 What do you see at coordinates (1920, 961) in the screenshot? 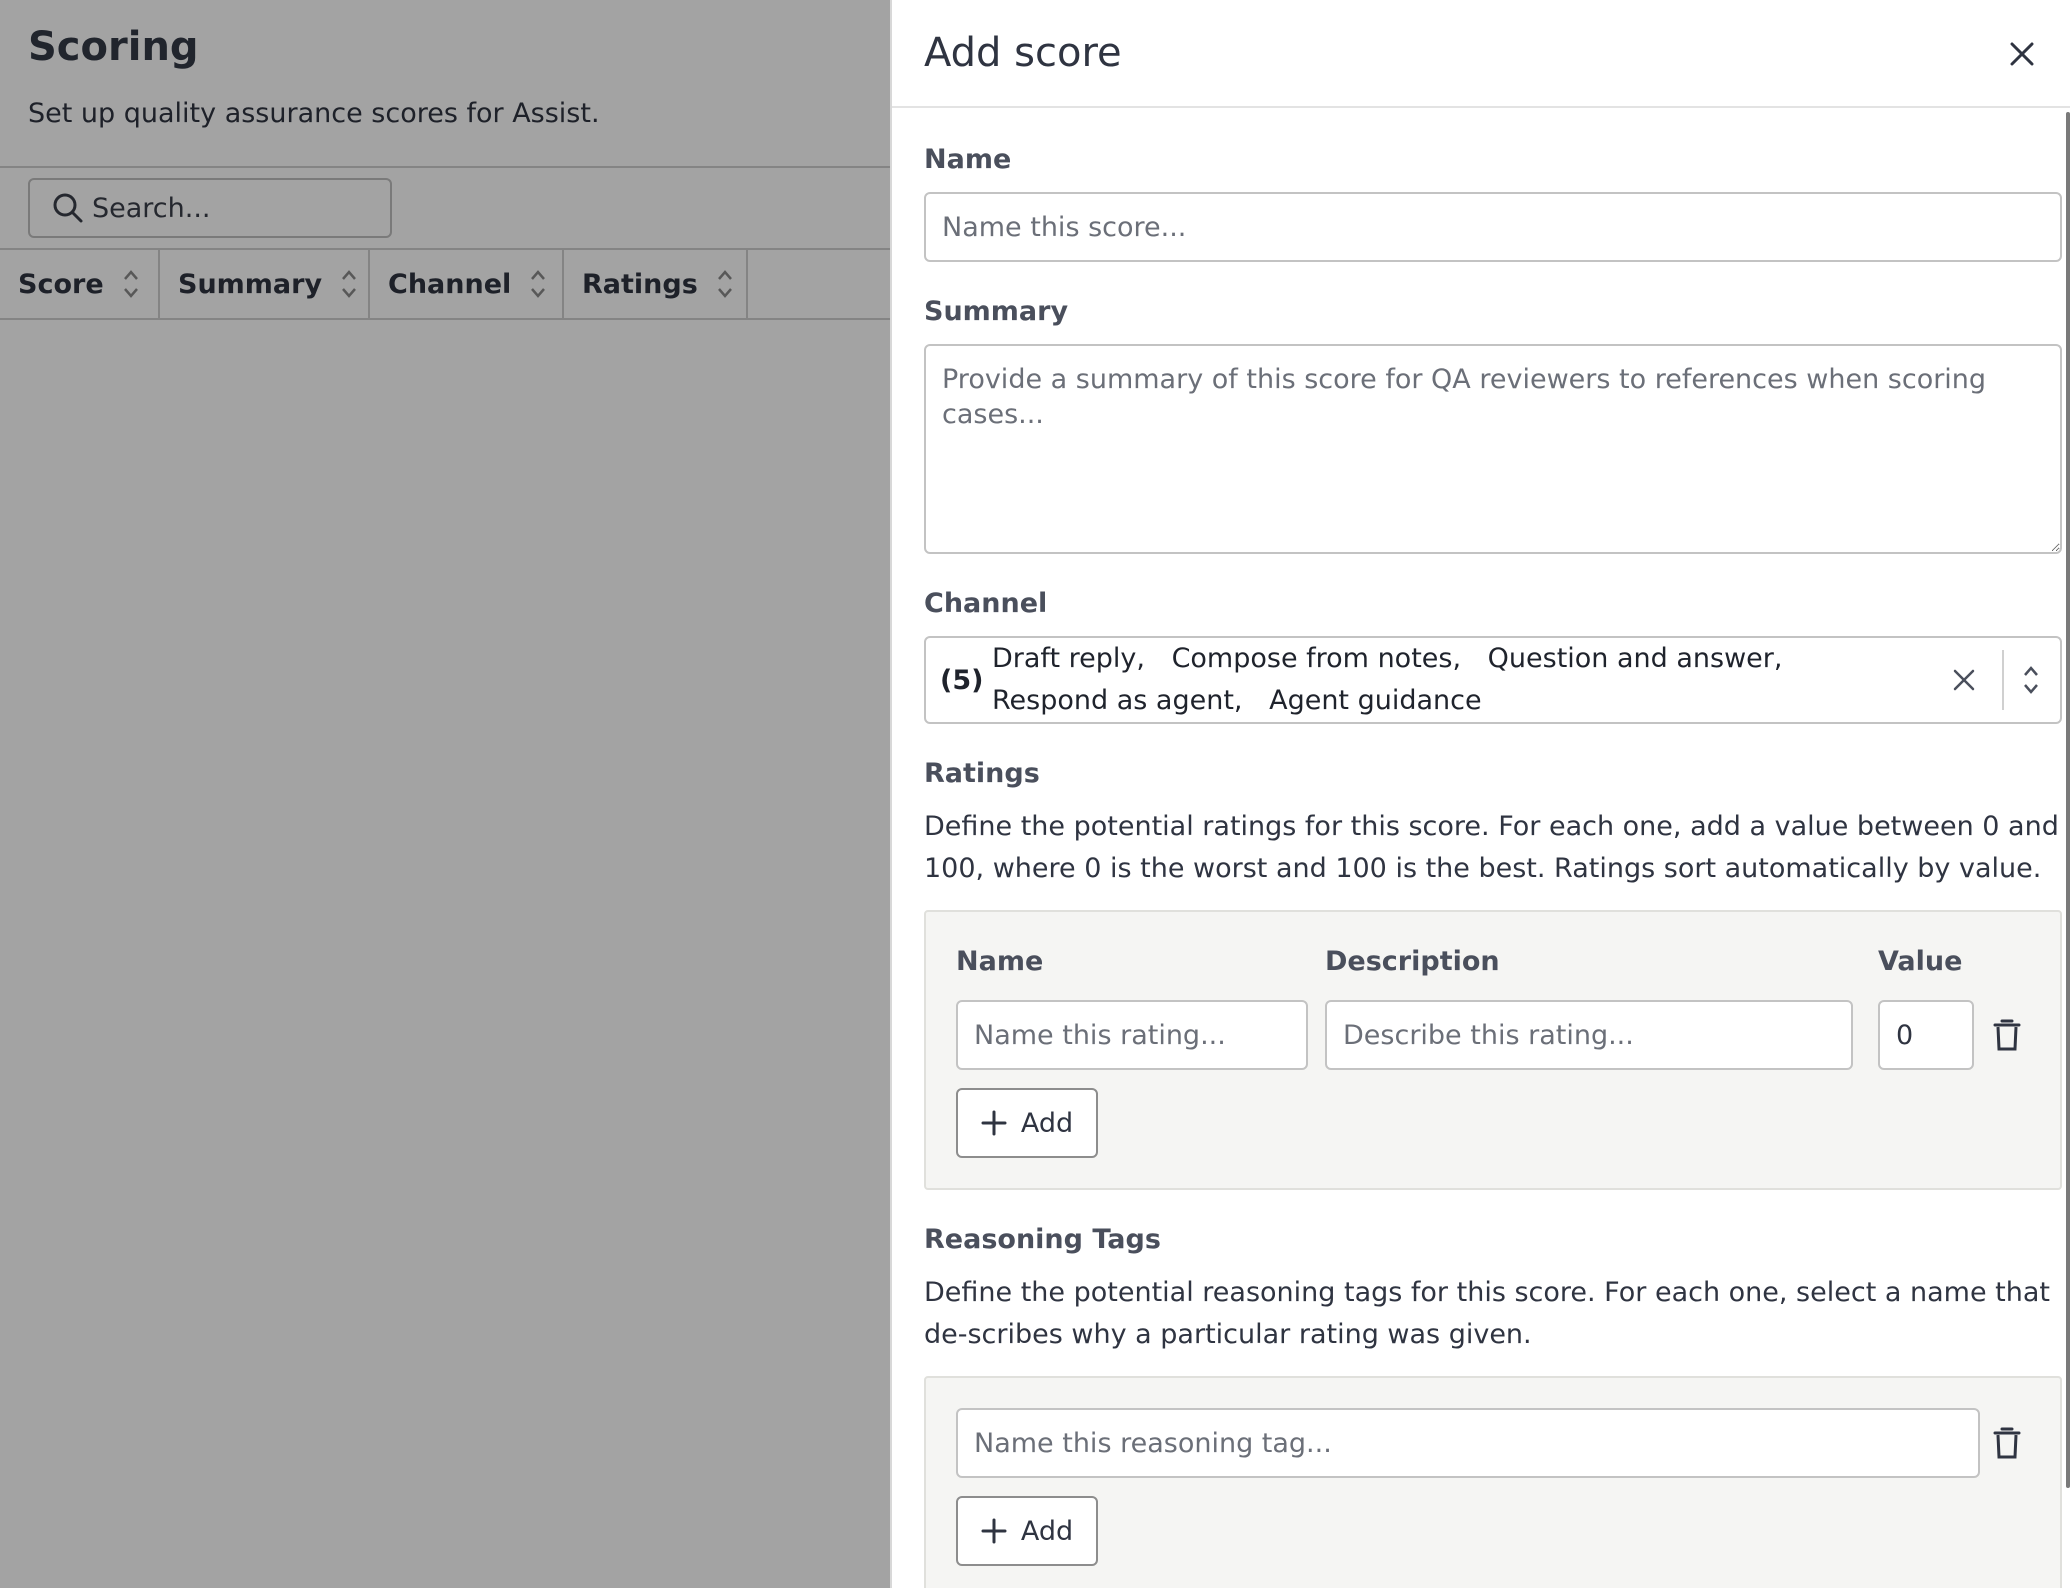
I see `rating-value-column-label: Value` at bounding box center [1920, 961].